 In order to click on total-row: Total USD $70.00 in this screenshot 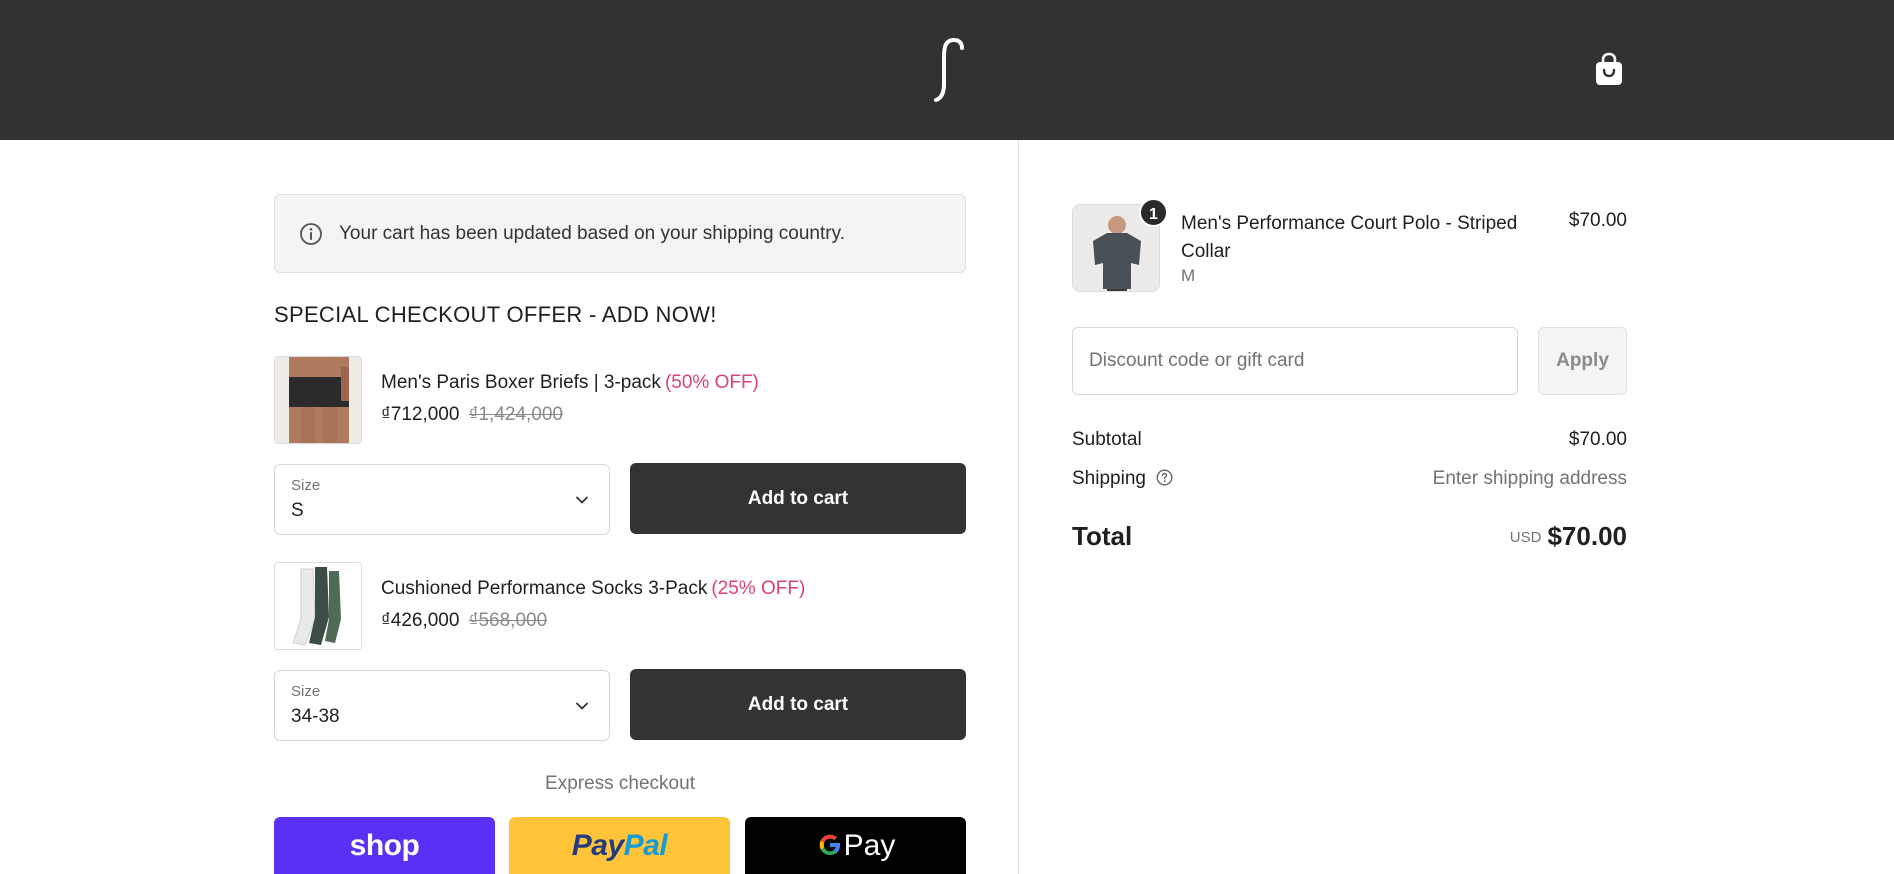, I will do `click(1349, 539)`.